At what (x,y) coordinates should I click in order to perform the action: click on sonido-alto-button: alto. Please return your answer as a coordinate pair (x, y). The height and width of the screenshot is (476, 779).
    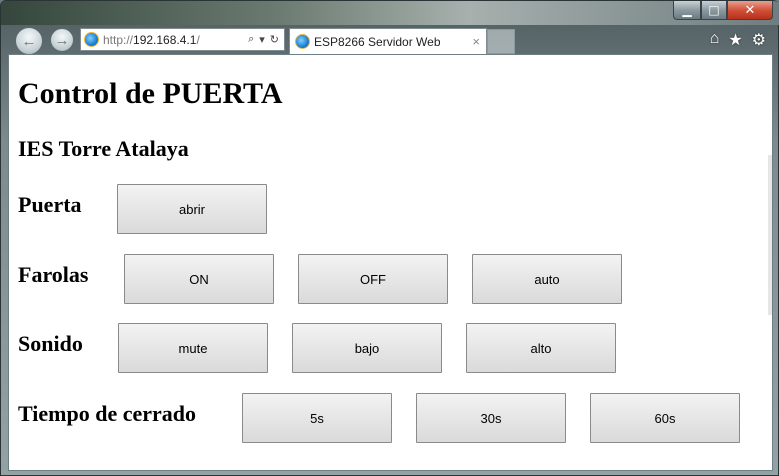
    Looking at the image, I should click on (541, 348).